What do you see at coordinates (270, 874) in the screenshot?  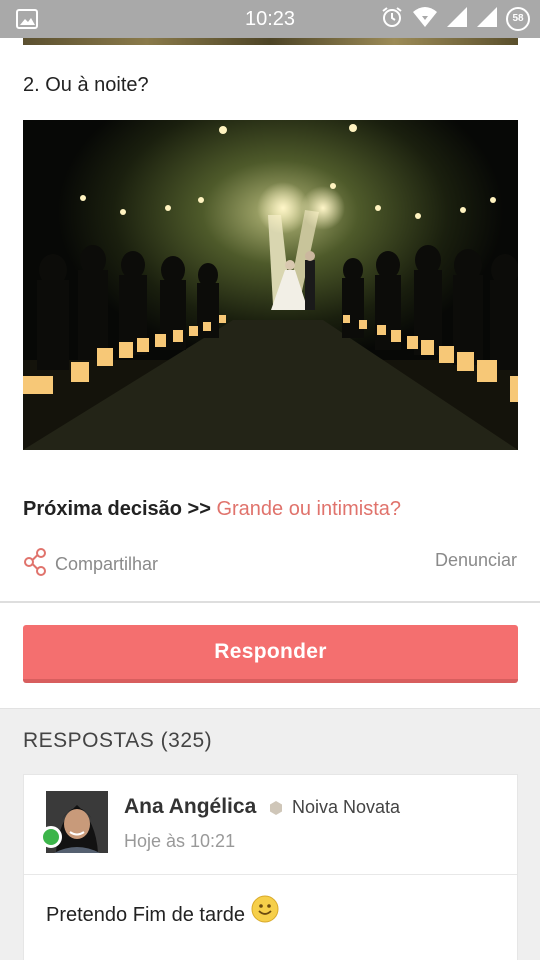 I see `card-divider` at bounding box center [270, 874].